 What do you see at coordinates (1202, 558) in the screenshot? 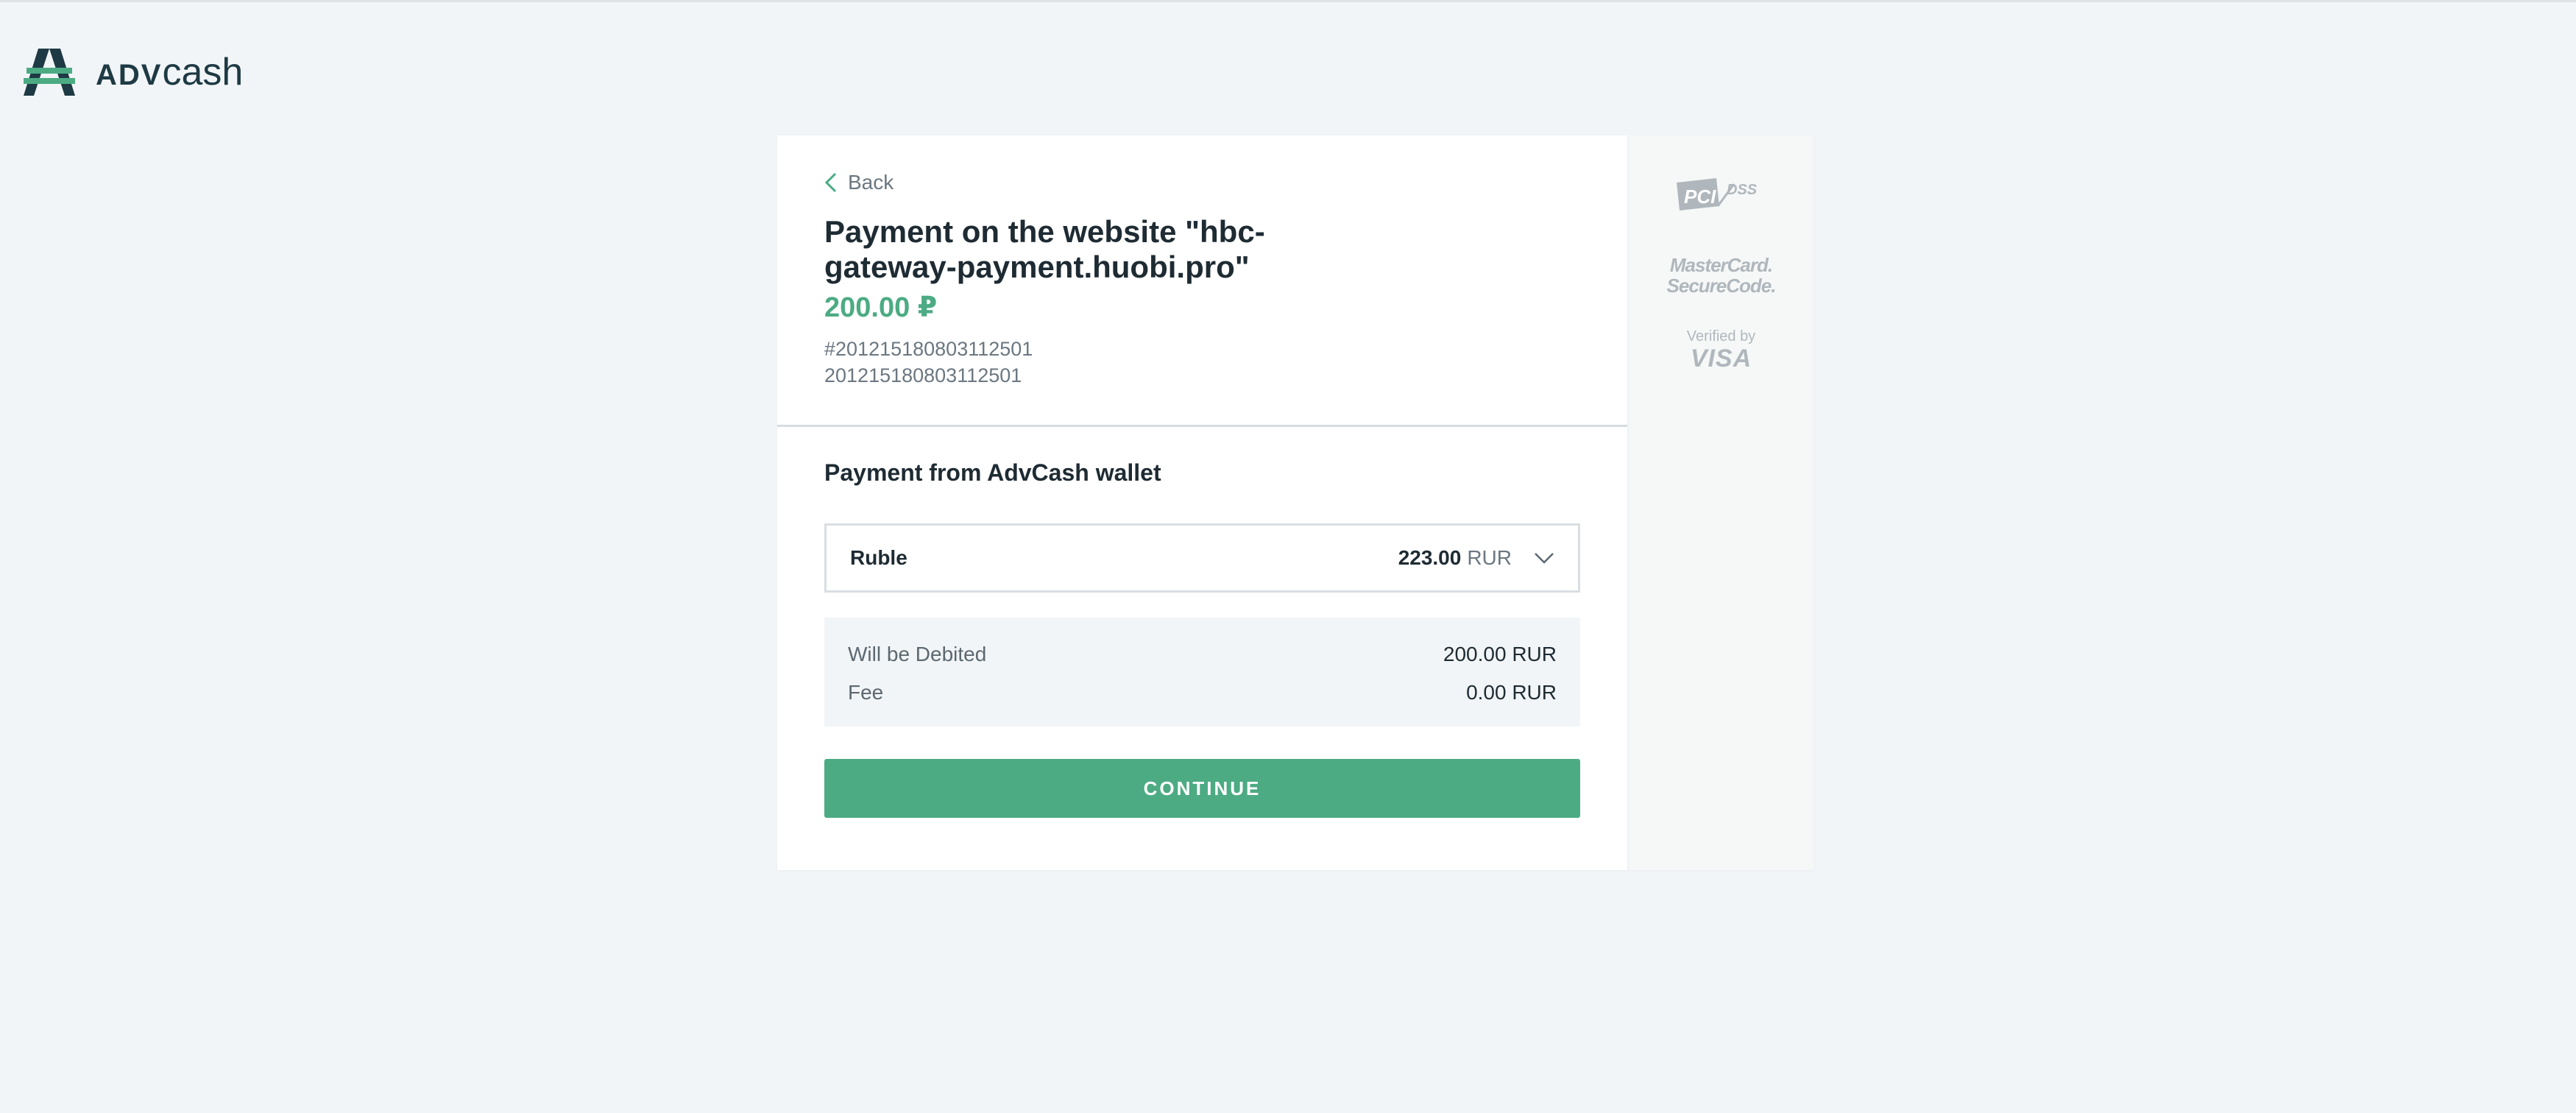
I see `wallet-select: Ruble 223.00 RUR` at bounding box center [1202, 558].